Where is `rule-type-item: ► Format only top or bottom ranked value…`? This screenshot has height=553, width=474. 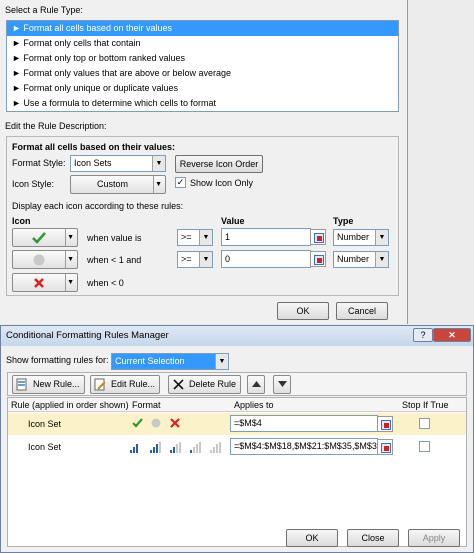 rule-type-item: ► Format only top or bottom ranked value… is located at coordinates (202, 58).